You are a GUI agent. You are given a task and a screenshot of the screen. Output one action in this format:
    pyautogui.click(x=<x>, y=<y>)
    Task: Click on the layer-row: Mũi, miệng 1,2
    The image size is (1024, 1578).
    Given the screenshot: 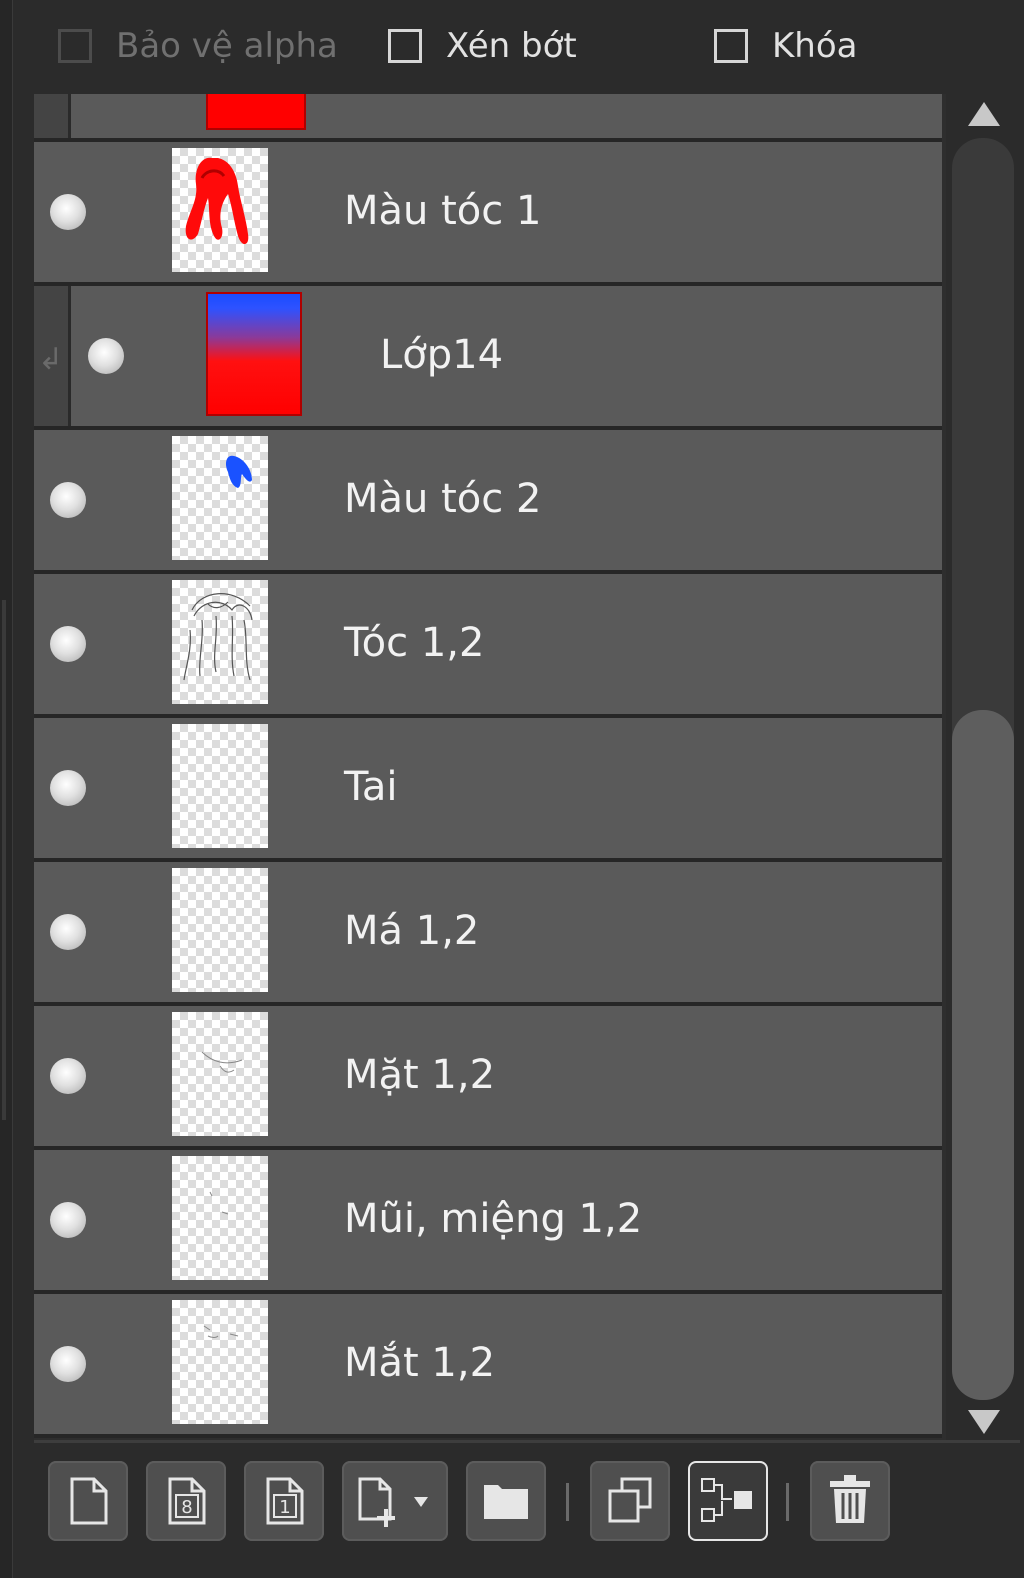 What is the action you would take?
    pyautogui.click(x=488, y=1222)
    